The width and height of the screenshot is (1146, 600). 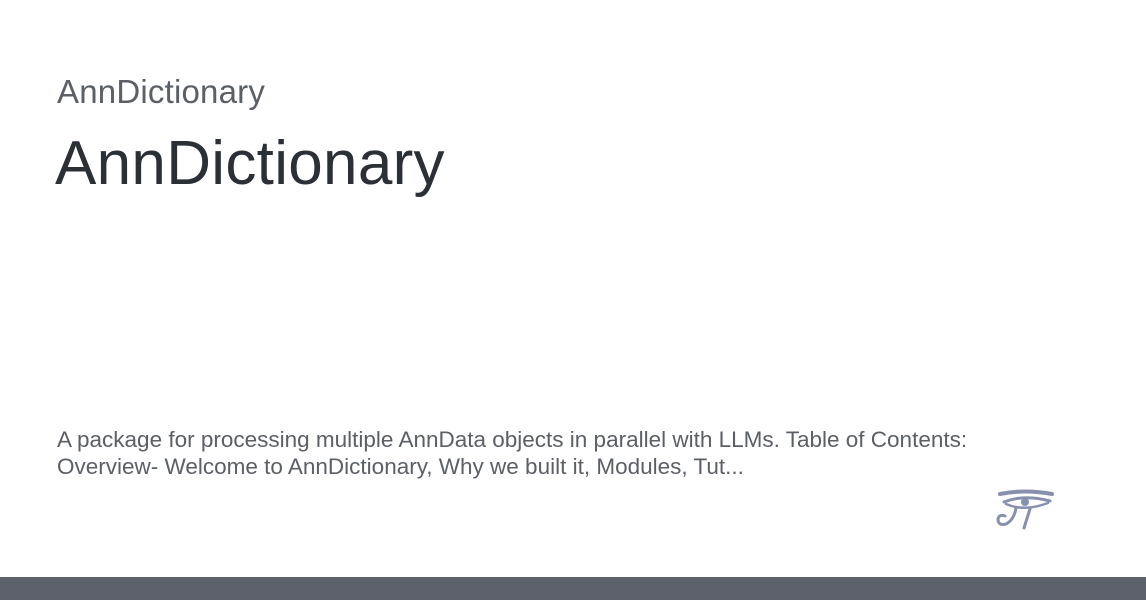 I want to click on page-title: AnnDictionary, so click(x=250, y=163).